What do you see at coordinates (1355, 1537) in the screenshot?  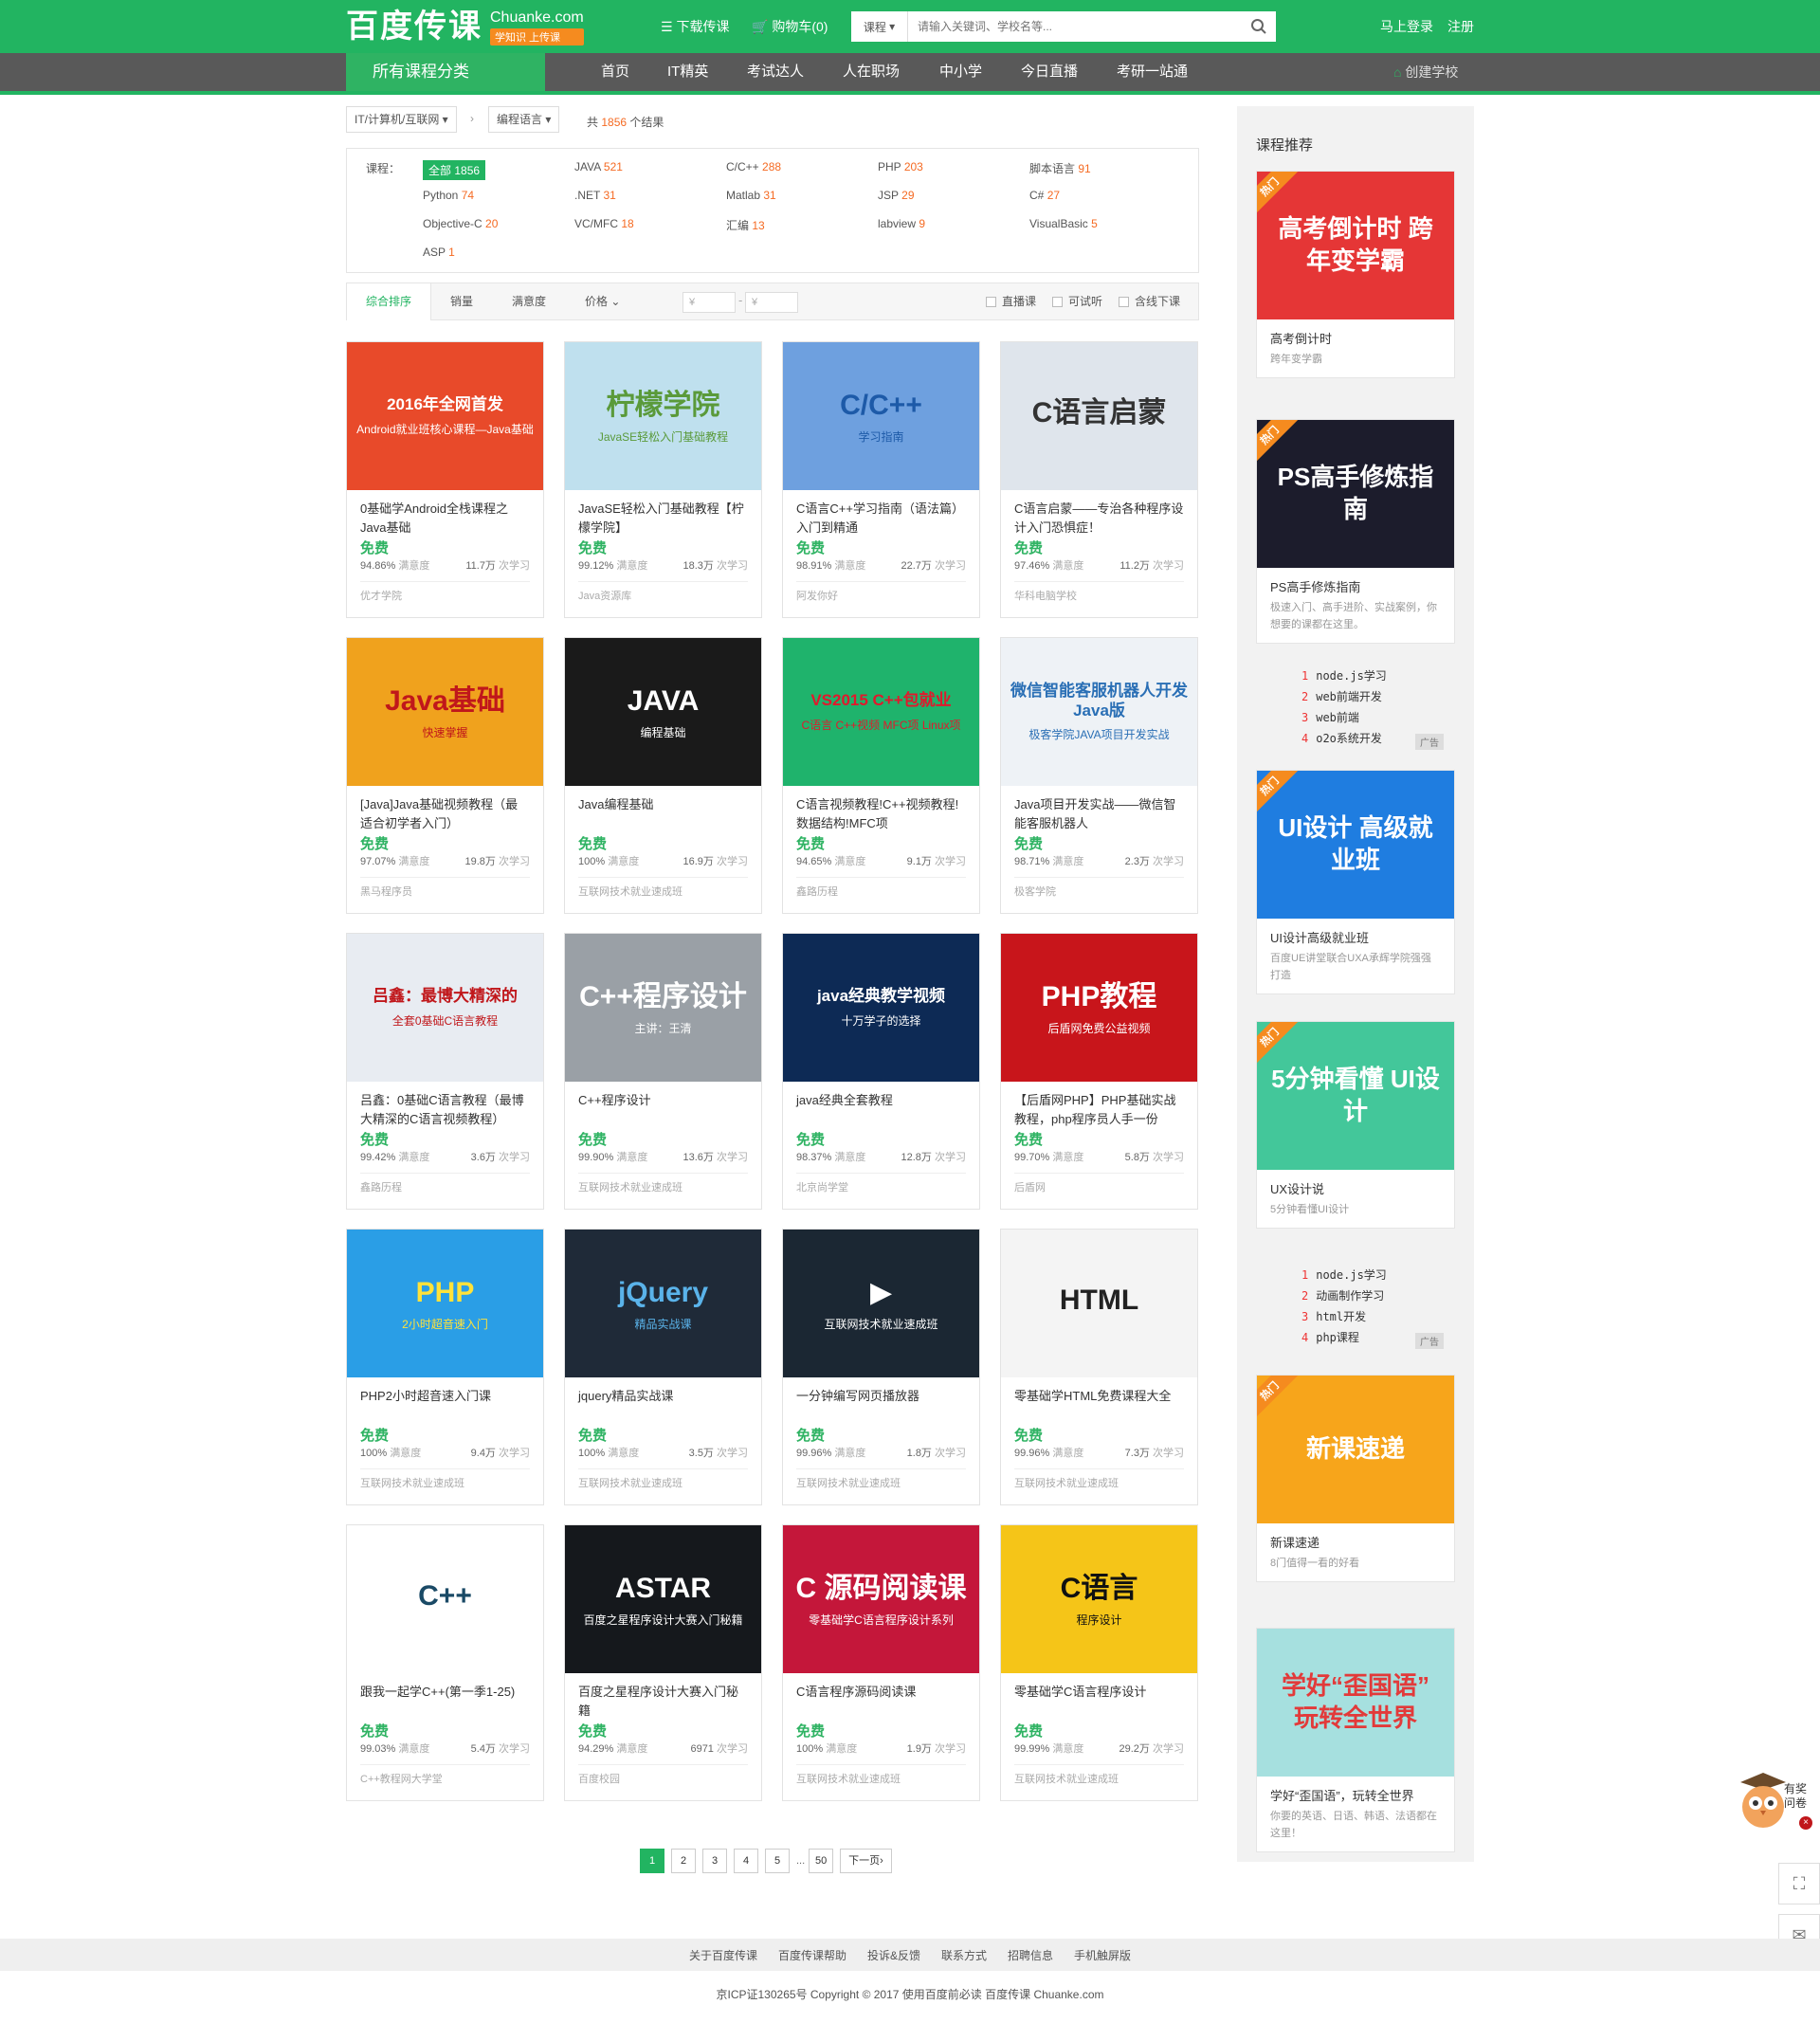 I see `recommend-title: 新课速递` at bounding box center [1355, 1537].